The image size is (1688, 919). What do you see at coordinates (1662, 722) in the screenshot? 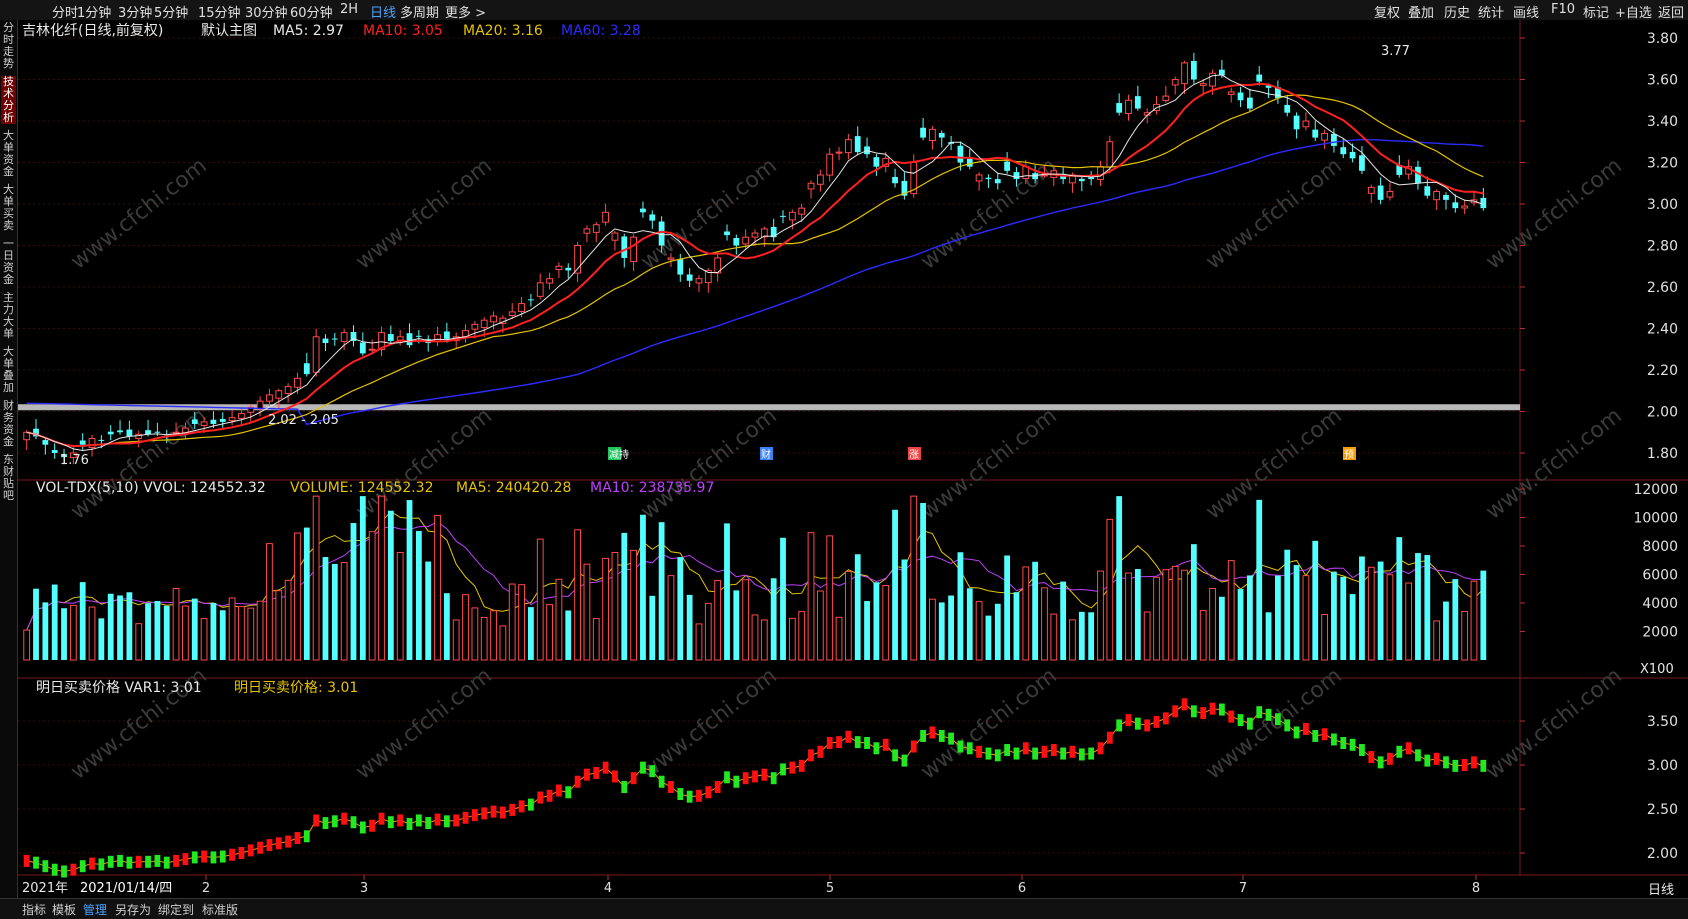
I see `indicator-tick-0: 3.50` at bounding box center [1662, 722].